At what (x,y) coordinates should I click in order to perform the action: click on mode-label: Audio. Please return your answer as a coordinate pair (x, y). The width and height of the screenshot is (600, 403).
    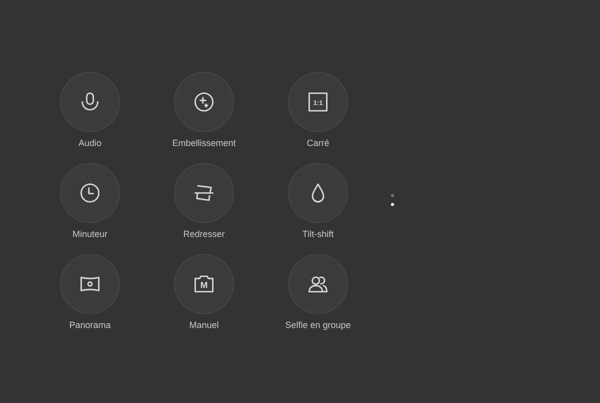
    Looking at the image, I should click on (90, 143).